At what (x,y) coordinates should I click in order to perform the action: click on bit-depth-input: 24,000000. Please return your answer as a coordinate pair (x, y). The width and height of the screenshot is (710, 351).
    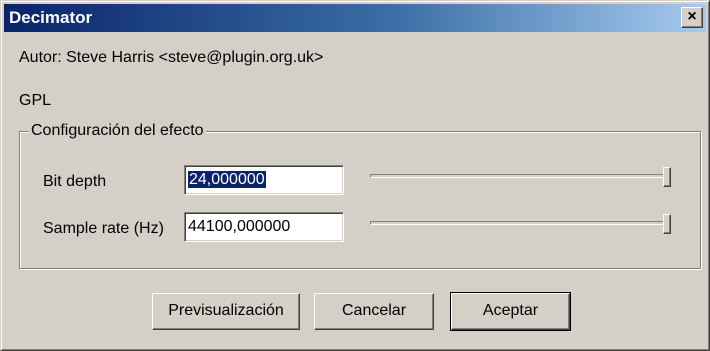
    Looking at the image, I should click on (264, 180).